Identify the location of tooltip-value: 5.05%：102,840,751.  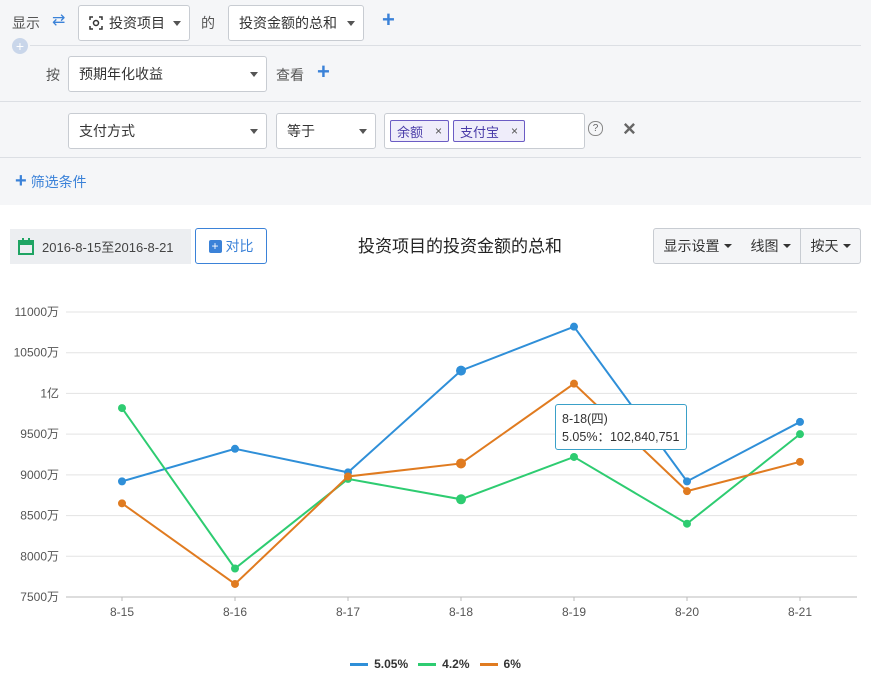
(621, 437).